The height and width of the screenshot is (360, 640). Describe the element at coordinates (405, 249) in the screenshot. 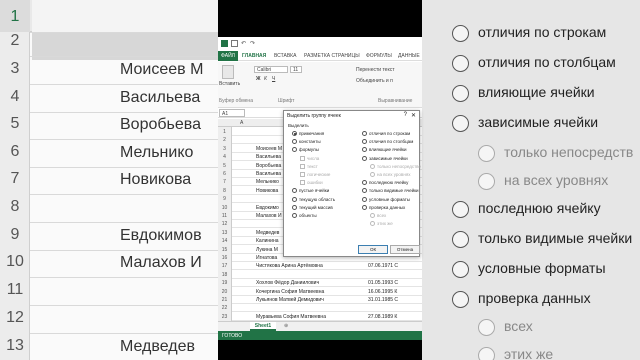

I see `cancel-button: Отмена` at that location.